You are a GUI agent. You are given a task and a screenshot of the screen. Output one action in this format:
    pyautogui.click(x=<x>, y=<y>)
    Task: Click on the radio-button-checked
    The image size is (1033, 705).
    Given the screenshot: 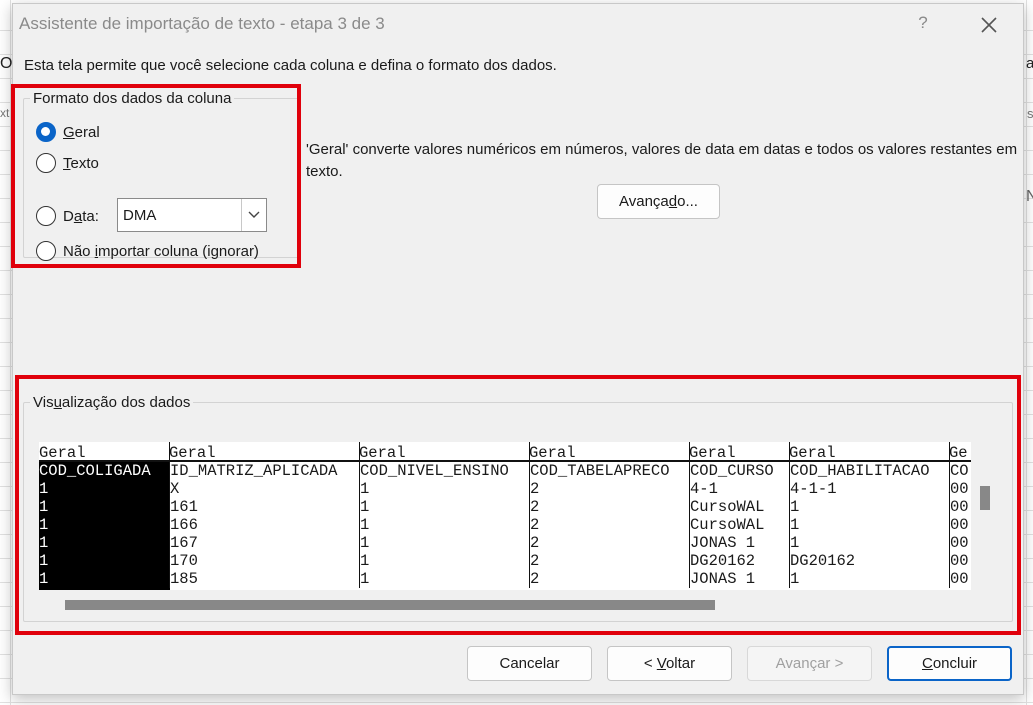 What is the action you would take?
    pyautogui.click(x=46, y=132)
    